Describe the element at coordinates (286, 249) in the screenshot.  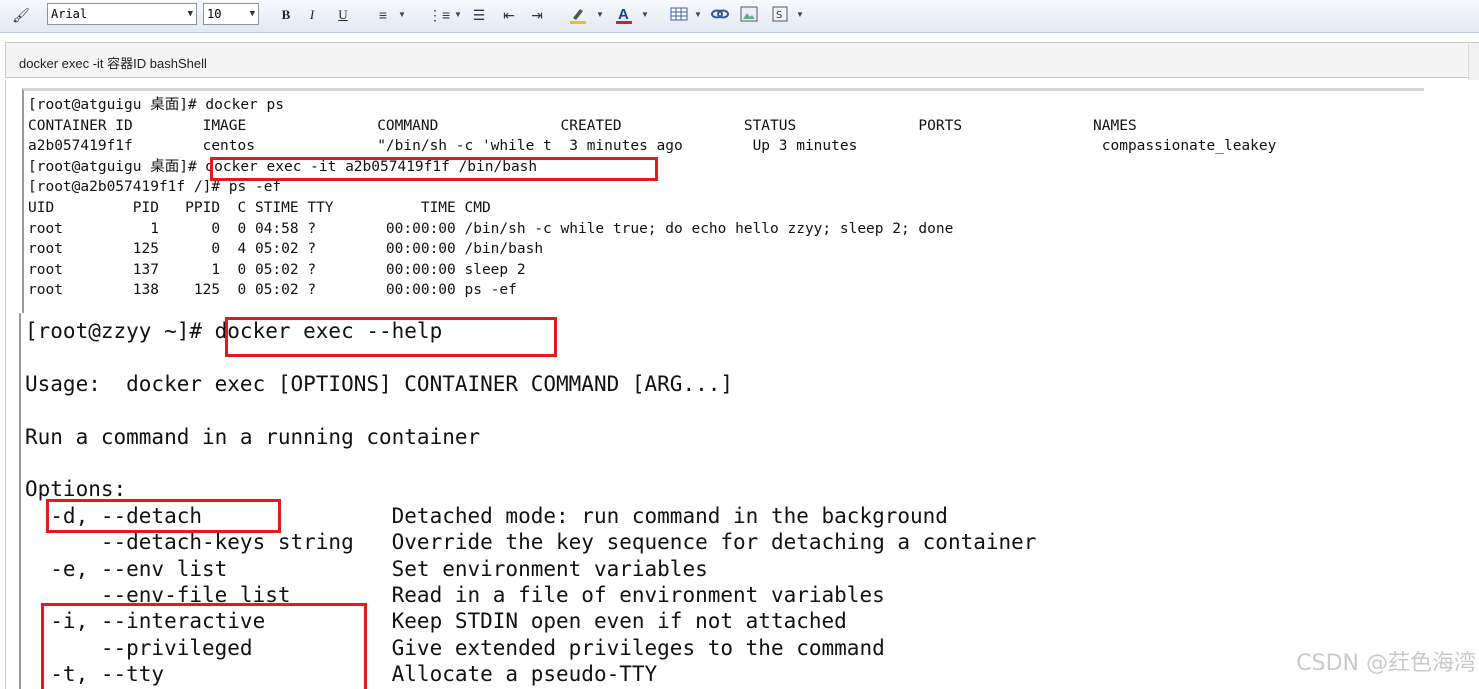
I see `terminal-line: root 125 0 4 05:02 ? 00:00:00 /bin/bash` at that location.